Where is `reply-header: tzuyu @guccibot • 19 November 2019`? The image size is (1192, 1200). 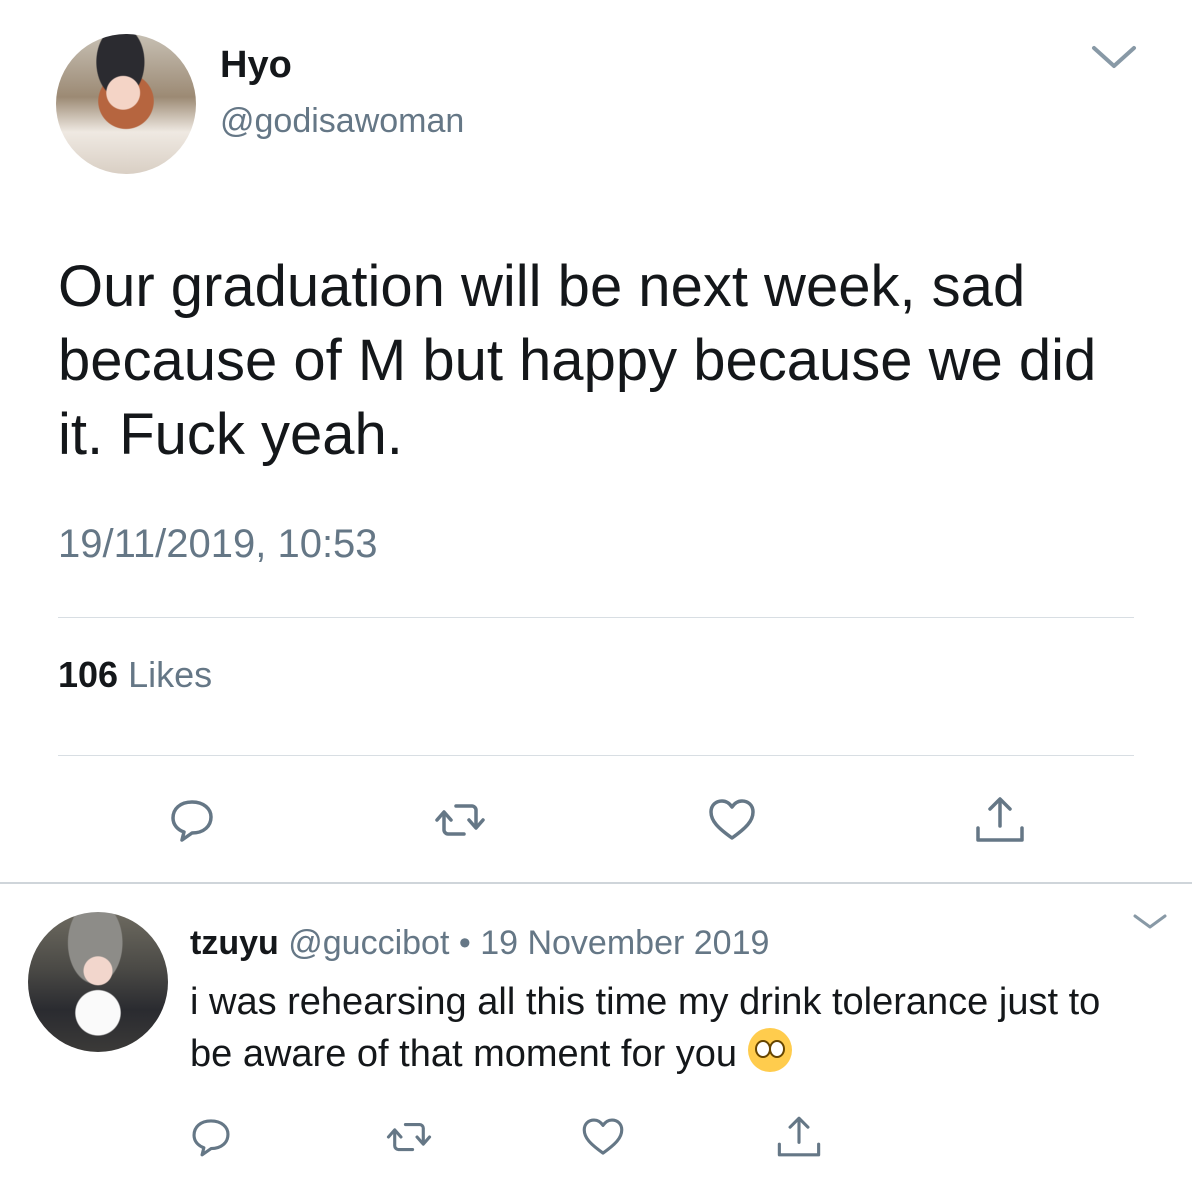 reply-header: tzuyu @guccibot • 19 November 2019 is located at coordinates (479, 943).